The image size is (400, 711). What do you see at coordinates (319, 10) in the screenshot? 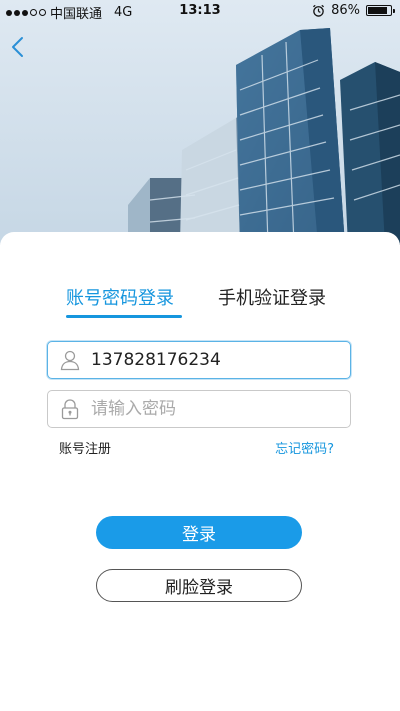
I see `alarm-clock-icon` at bounding box center [319, 10].